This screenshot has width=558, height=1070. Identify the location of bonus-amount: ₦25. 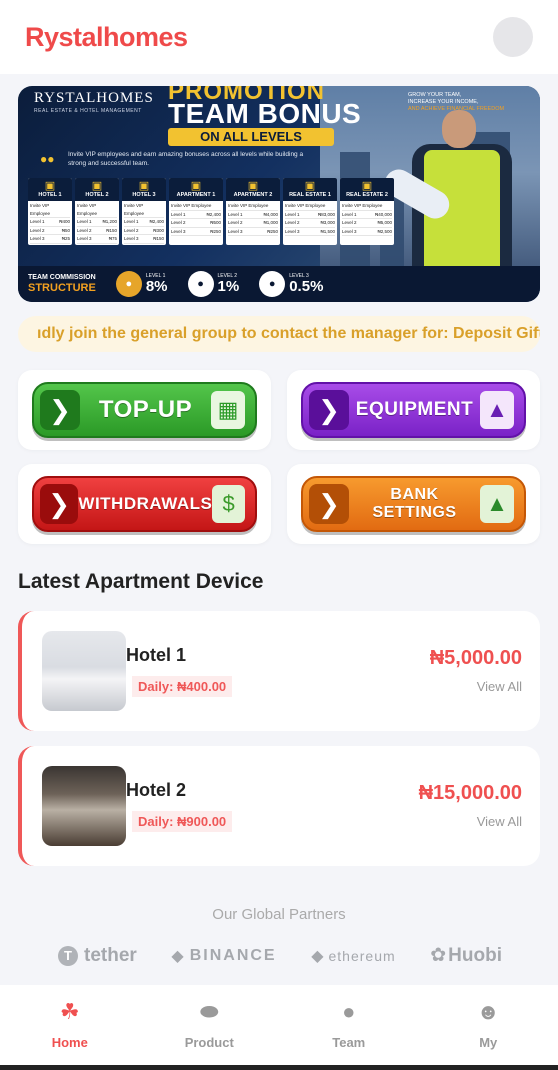
(65, 238).